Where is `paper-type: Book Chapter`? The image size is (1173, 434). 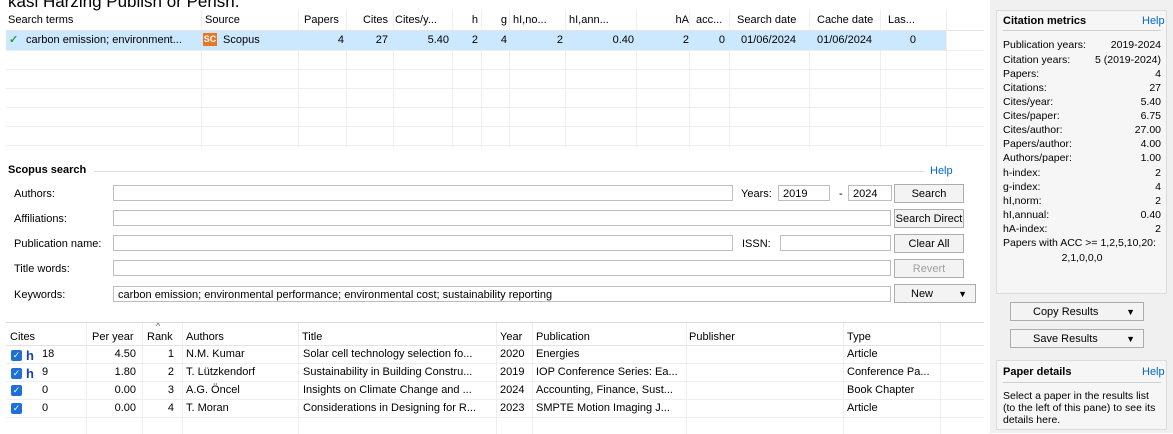 paper-type: Book Chapter is located at coordinates (881, 390).